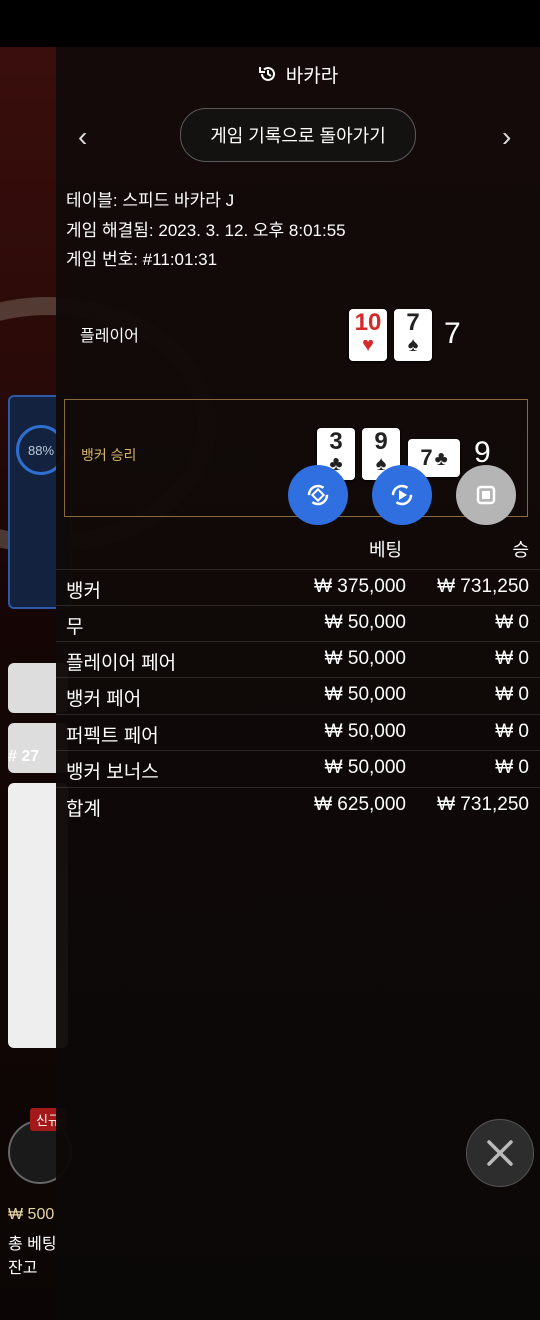 Image resolution: width=540 pixels, height=1320 pixels. What do you see at coordinates (368, 335) in the screenshot?
I see `player-card-1: 10 ♥` at bounding box center [368, 335].